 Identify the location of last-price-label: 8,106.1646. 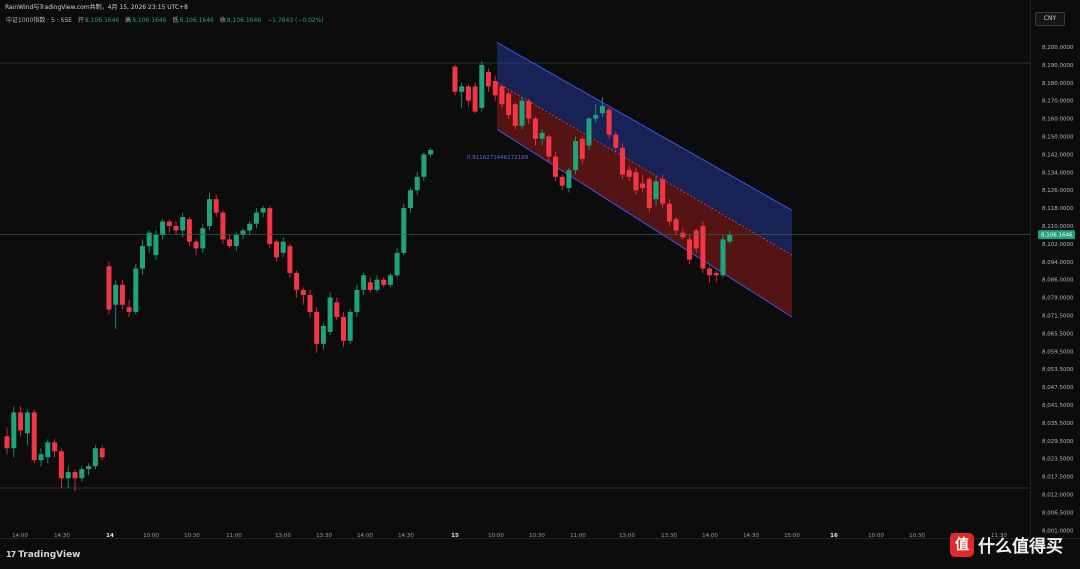
(1057, 236).